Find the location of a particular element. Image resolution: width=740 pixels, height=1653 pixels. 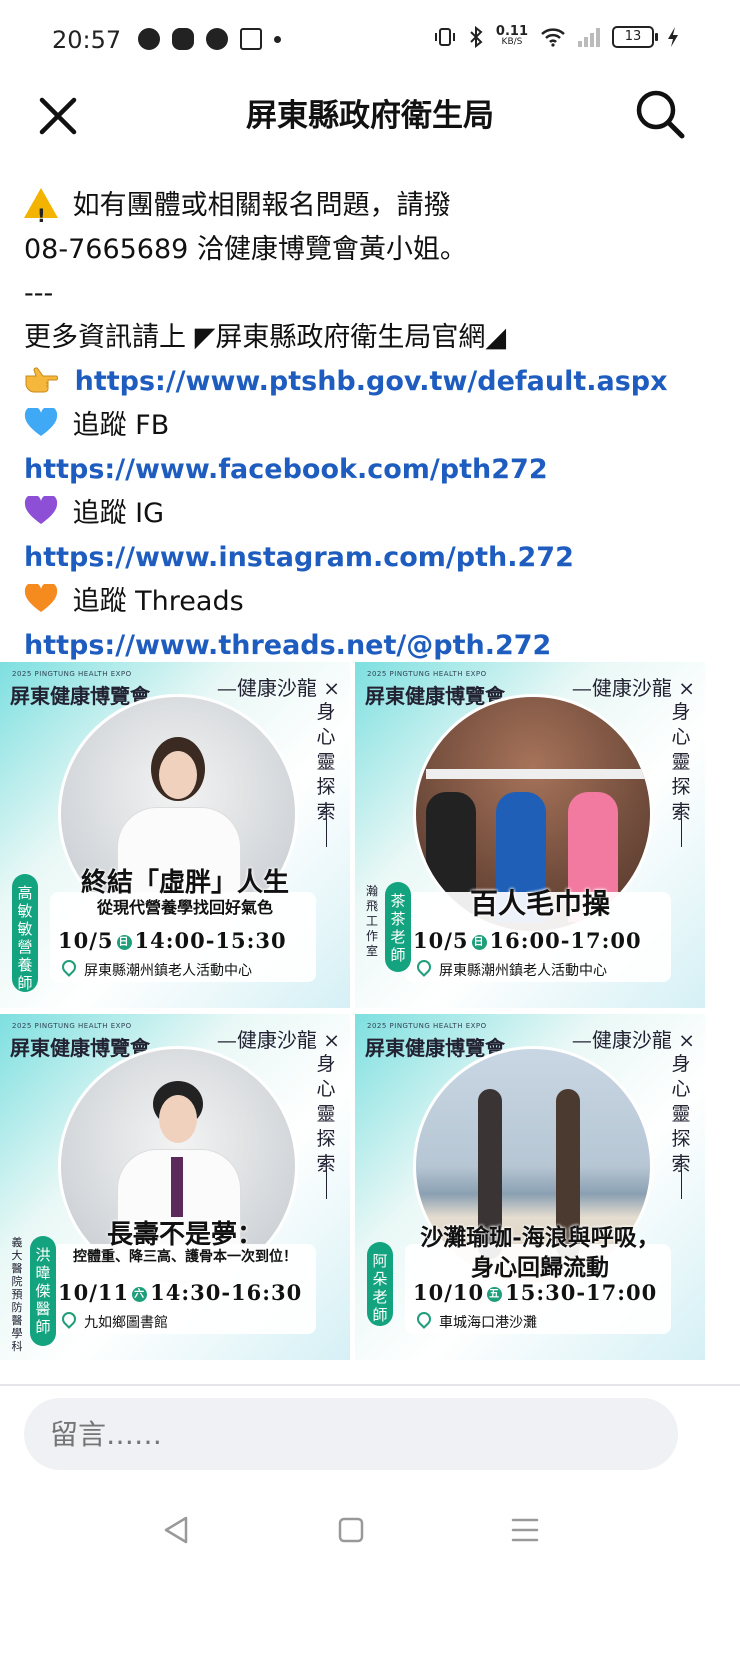

weekday-badge: 五 is located at coordinates (495, 1294).